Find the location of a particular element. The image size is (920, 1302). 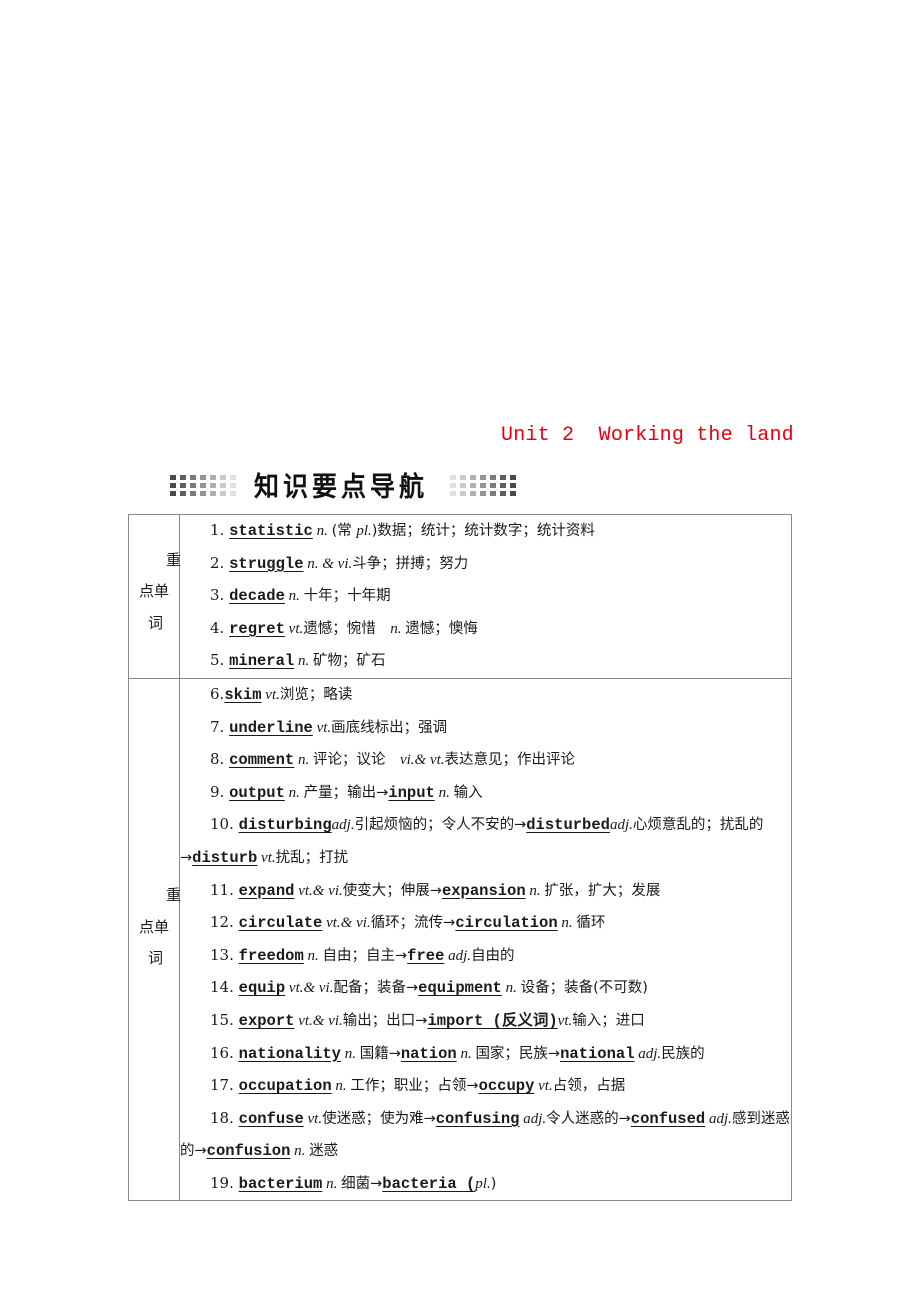

definition: 自由的 is located at coordinates (493, 955).